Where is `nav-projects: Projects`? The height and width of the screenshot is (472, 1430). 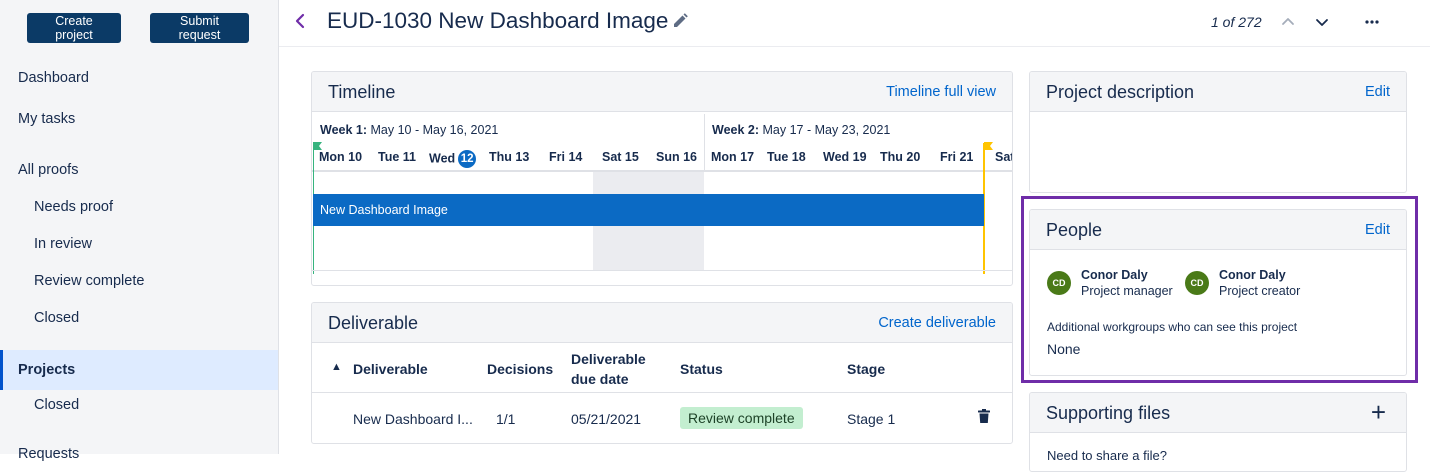
nav-projects: Projects is located at coordinates (139, 370).